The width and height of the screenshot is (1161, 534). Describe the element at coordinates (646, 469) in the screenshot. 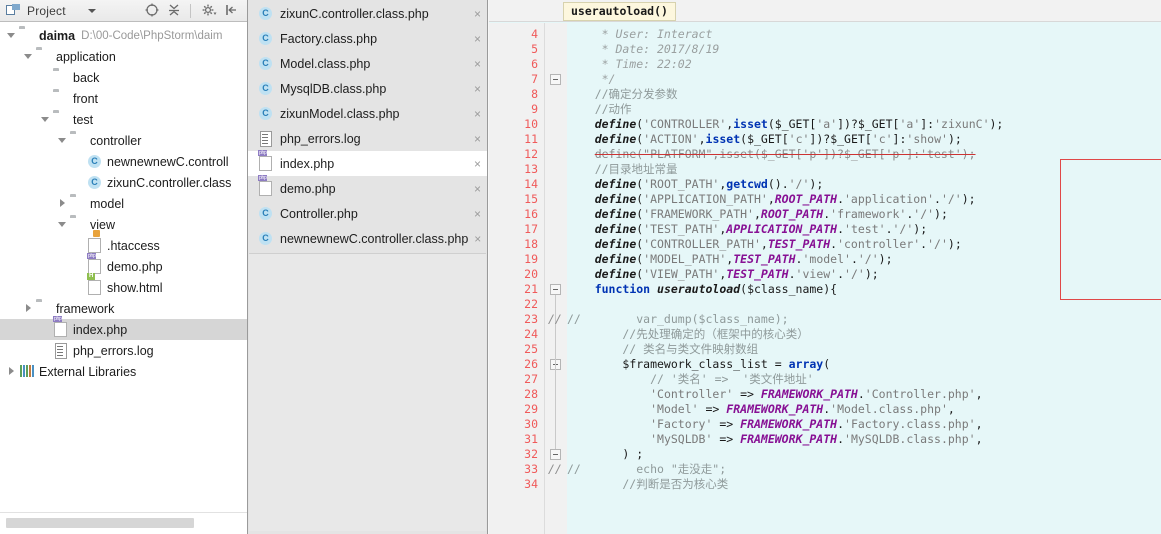

I see `code-line: // echo "走没走";` at that location.